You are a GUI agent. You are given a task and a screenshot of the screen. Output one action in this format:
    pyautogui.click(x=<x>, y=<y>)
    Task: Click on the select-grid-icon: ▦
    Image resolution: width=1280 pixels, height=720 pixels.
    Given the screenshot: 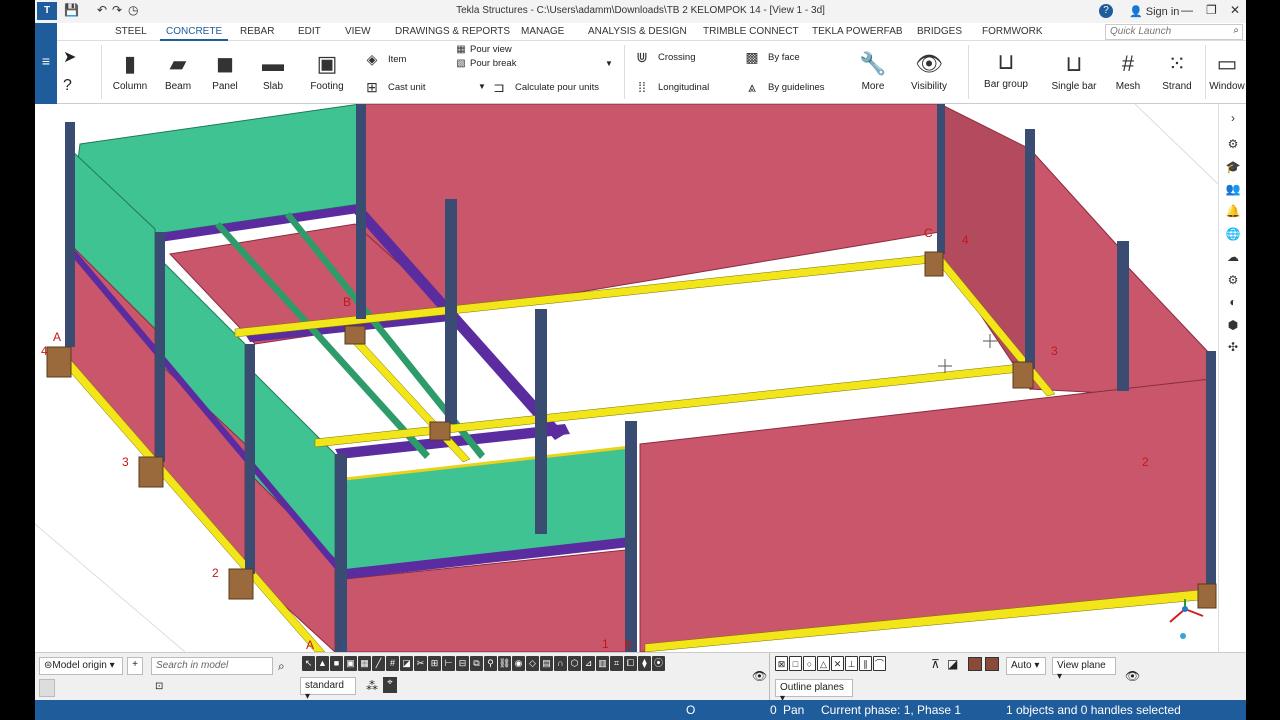 What is the action you would take?
    pyautogui.click(x=364, y=663)
    